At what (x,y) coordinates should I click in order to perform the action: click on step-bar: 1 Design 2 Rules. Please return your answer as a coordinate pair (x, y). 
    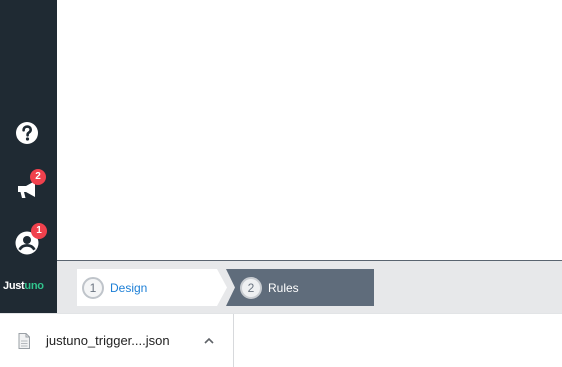
    Looking at the image, I should click on (309, 286).